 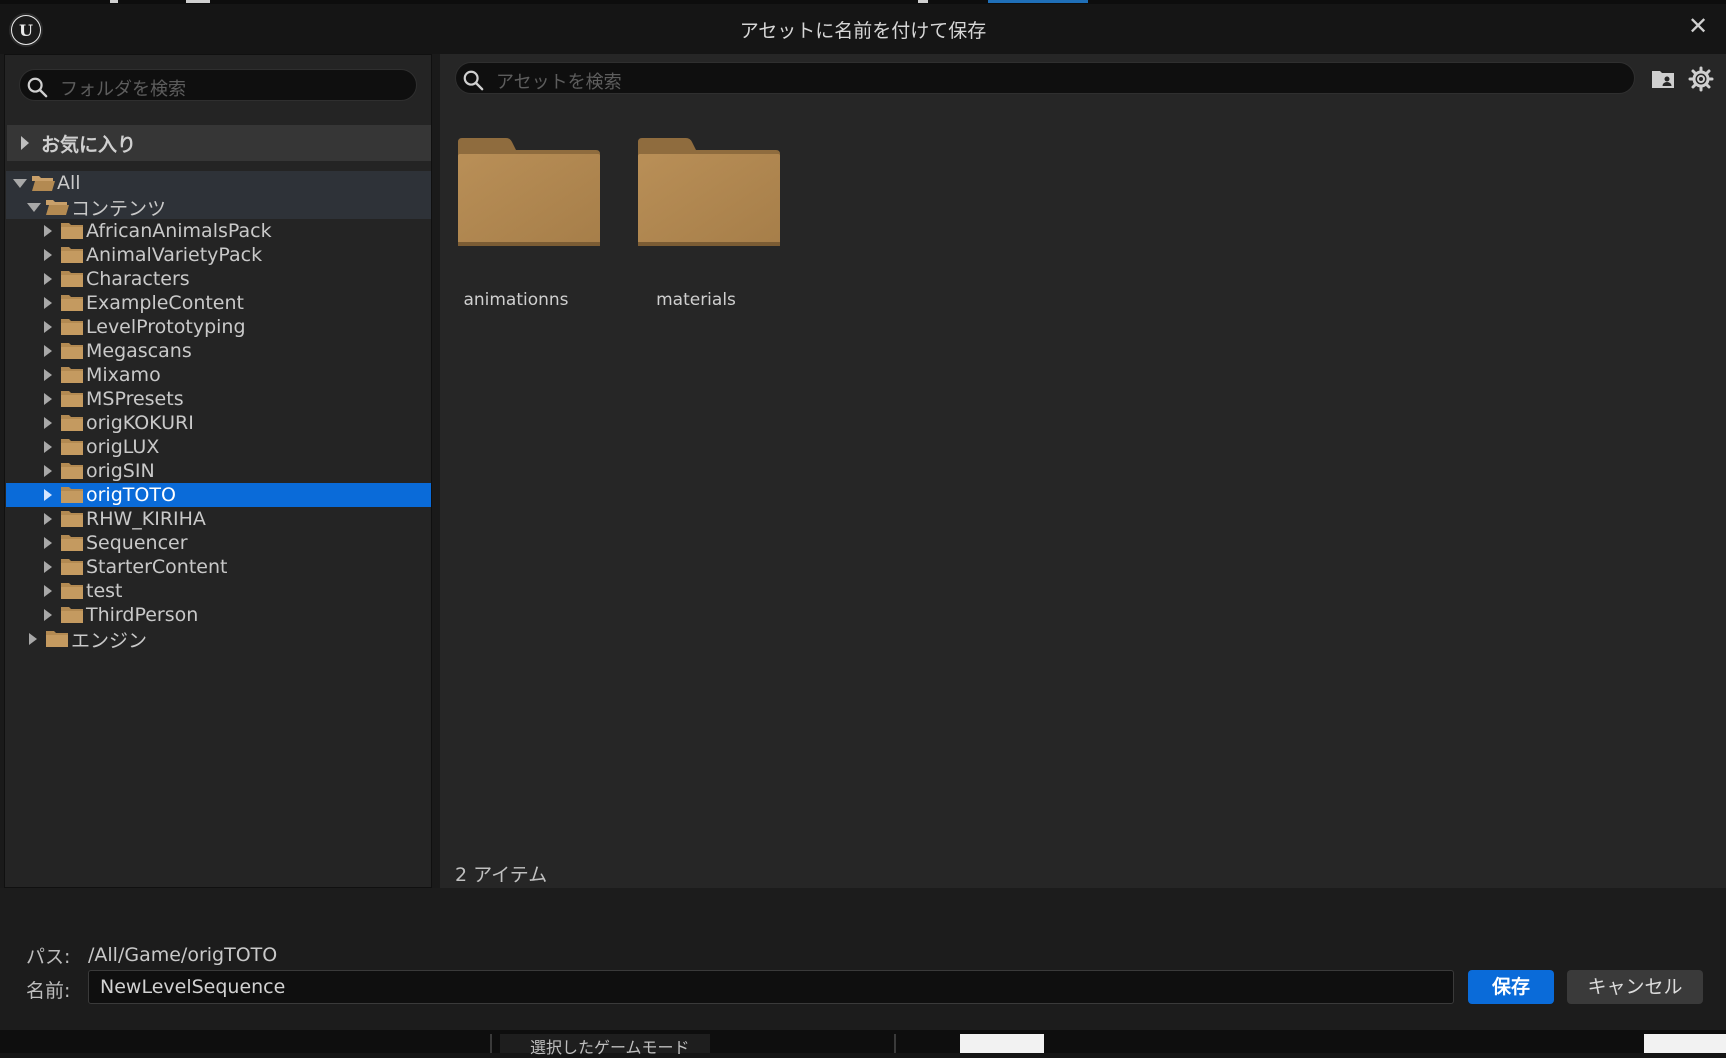 What do you see at coordinates (1635, 987) in the screenshot?
I see `cancel-button: キャンセル` at bounding box center [1635, 987].